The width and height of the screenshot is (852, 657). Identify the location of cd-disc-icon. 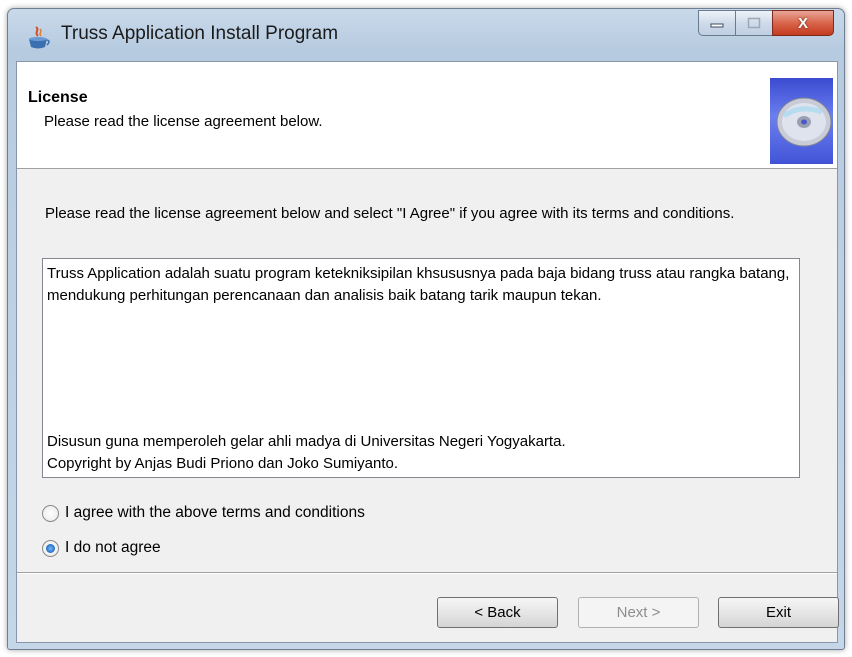
(804, 122).